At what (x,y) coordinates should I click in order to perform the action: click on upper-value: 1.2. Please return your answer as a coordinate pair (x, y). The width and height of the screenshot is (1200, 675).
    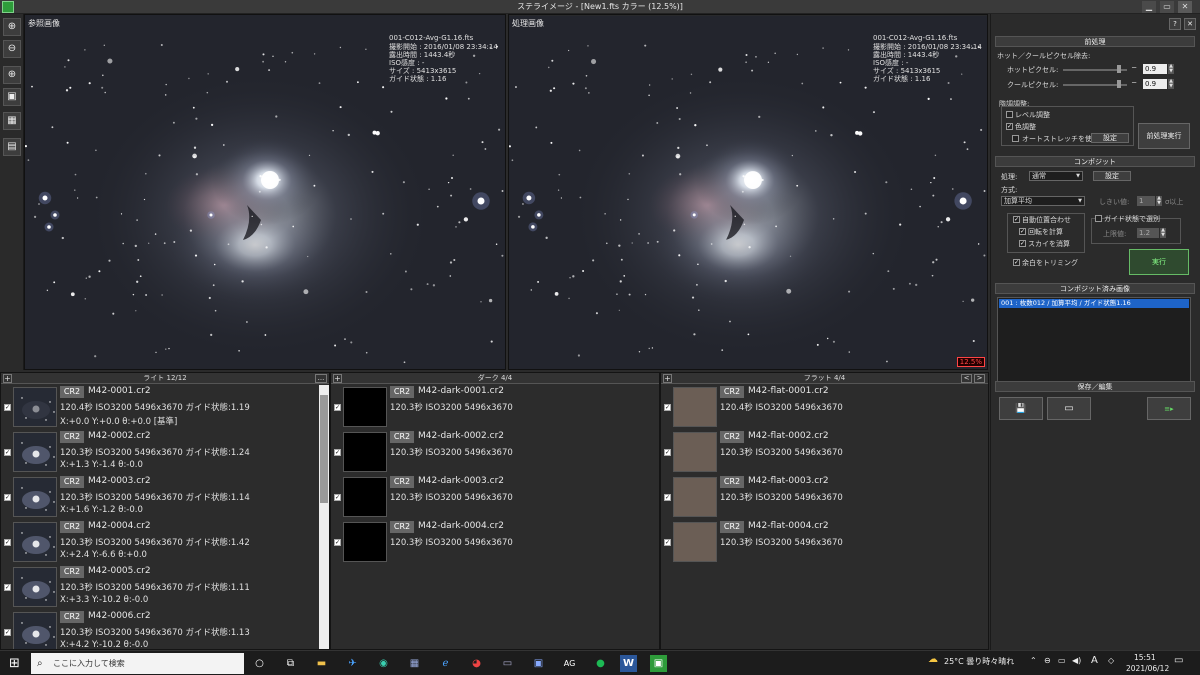
    Looking at the image, I should click on (1148, 233).